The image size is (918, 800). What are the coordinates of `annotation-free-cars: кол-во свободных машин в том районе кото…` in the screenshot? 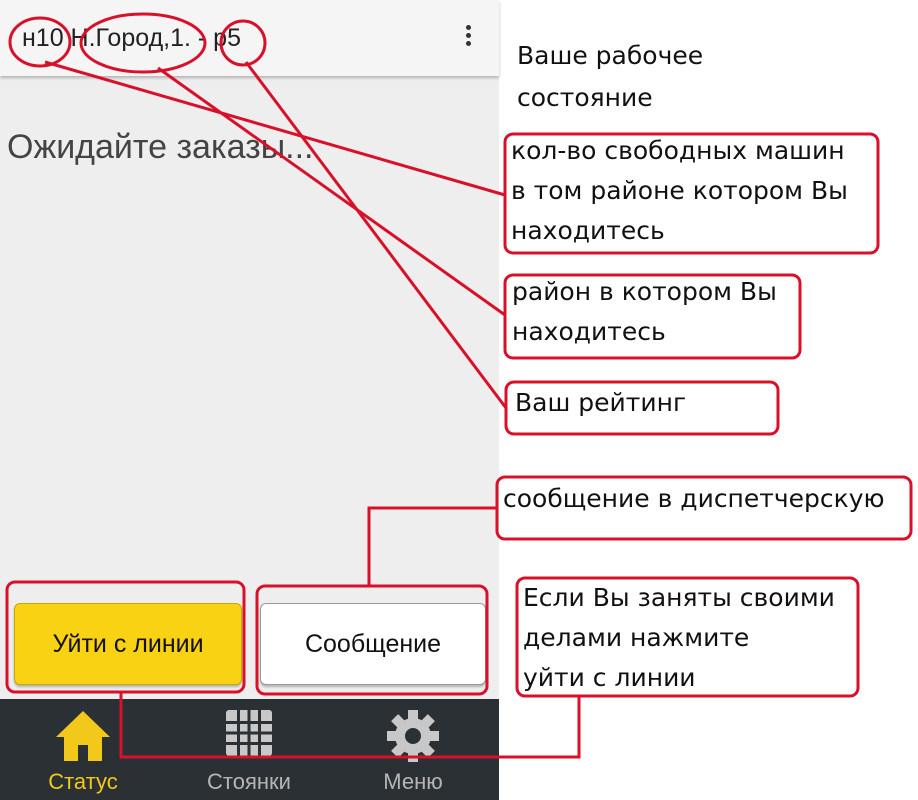 It's located at (679, 190).